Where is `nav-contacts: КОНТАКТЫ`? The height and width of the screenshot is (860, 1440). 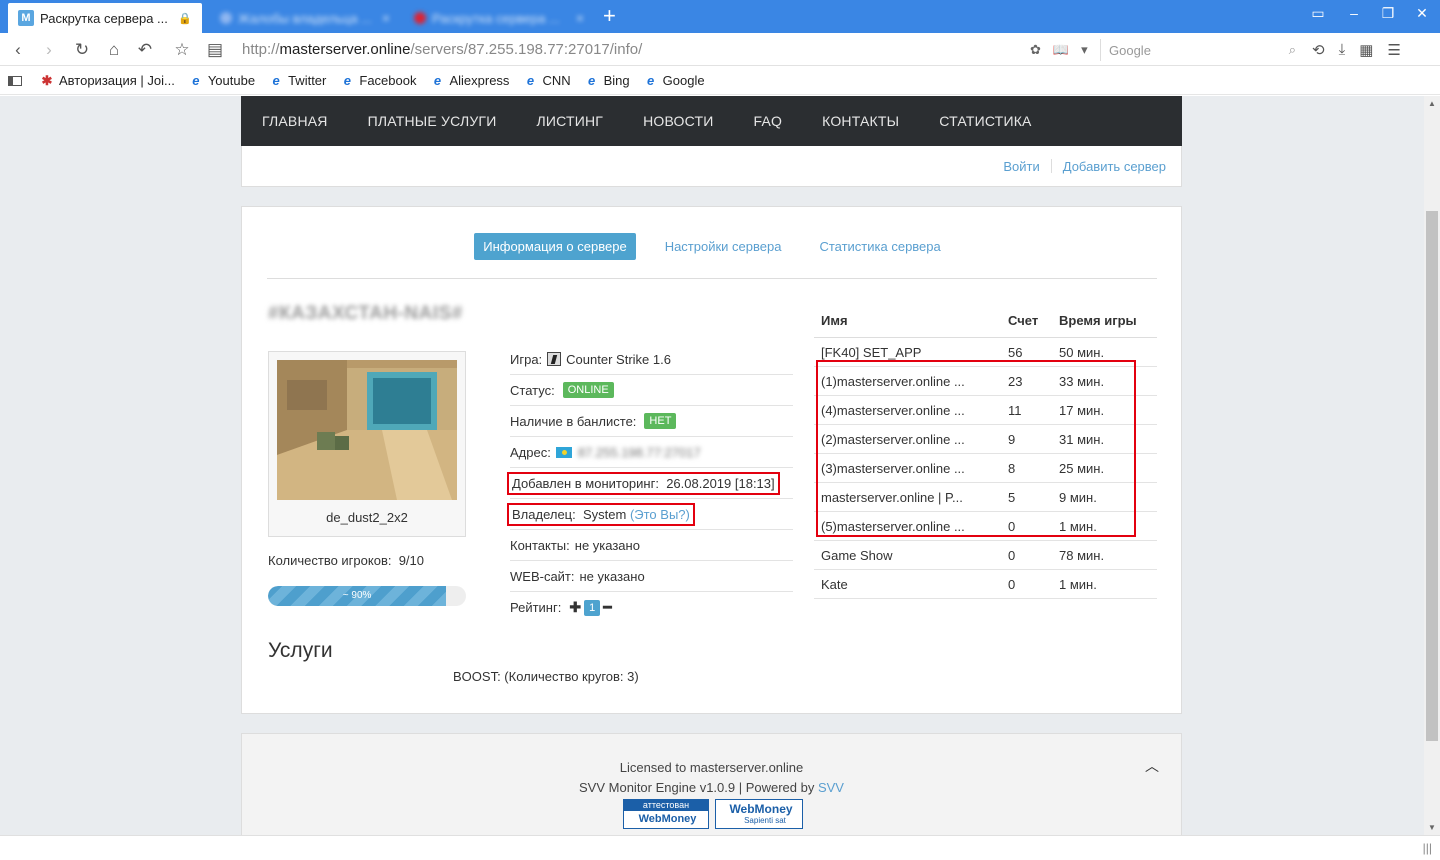 nav-contacts: КОНТАКТЫ is located at coordinates (860, 121).